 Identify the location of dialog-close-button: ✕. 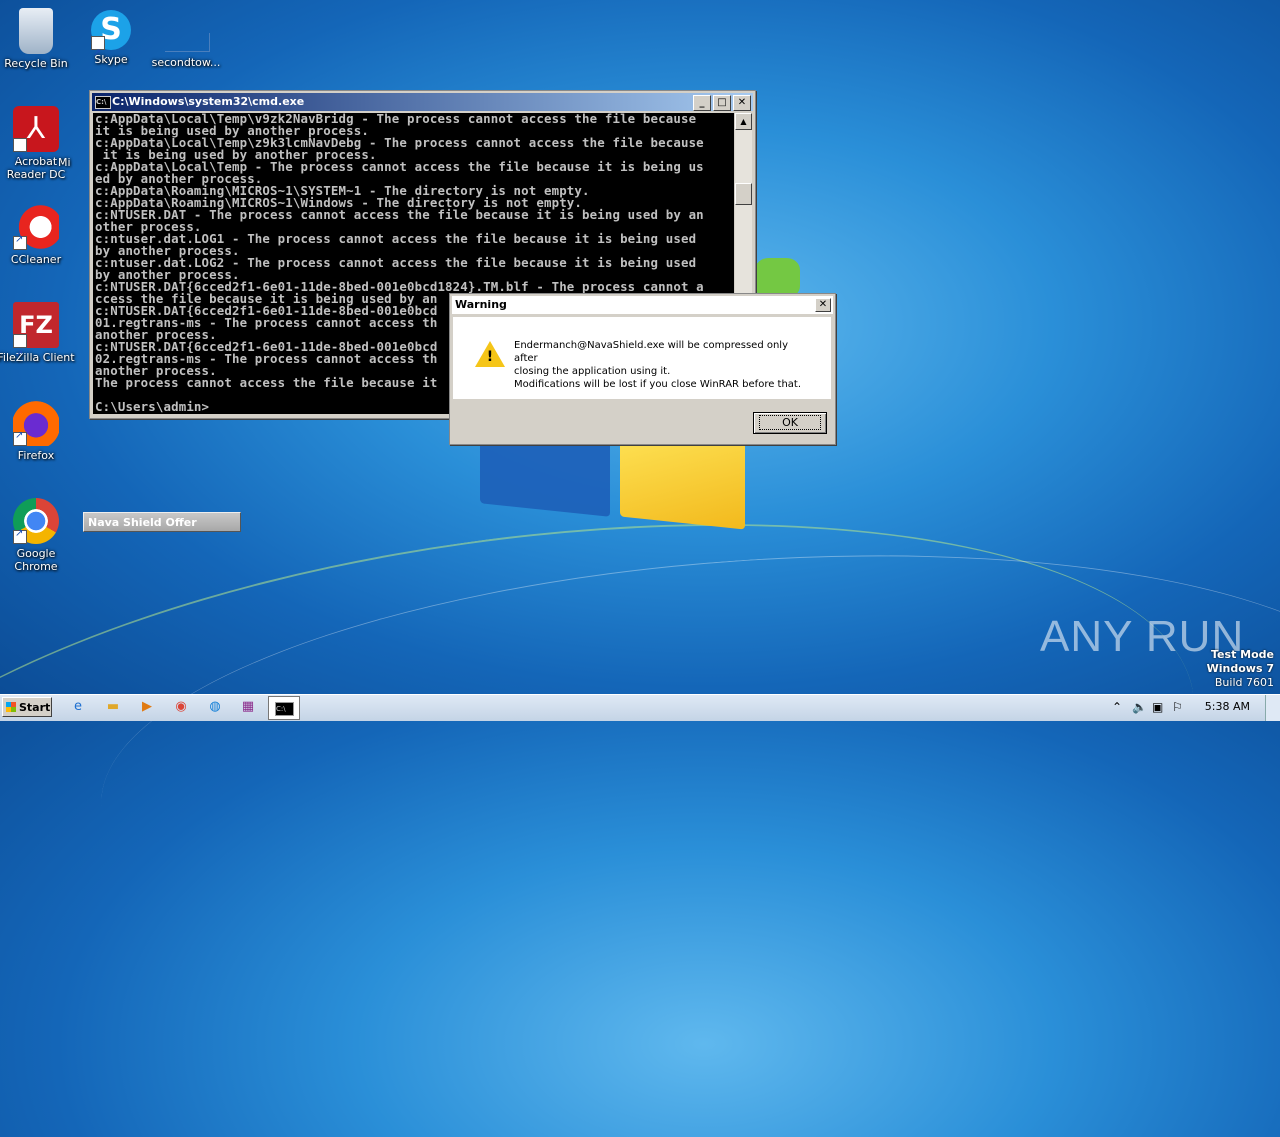
(823, 305).